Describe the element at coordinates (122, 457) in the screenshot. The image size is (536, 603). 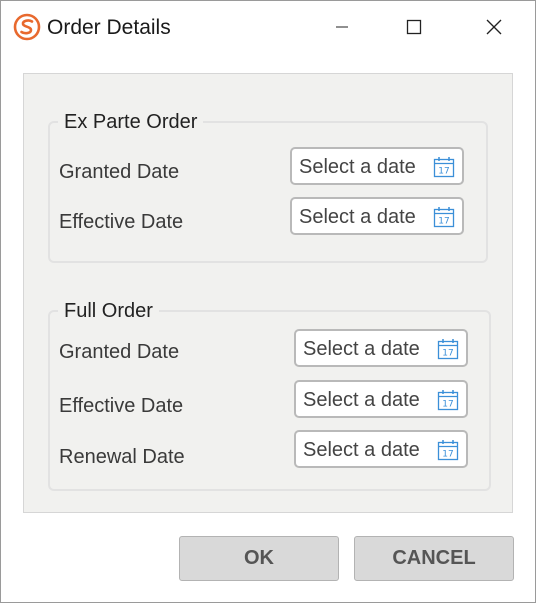
I see `full-order-renewal-date-label: Renewal Date` at that location.